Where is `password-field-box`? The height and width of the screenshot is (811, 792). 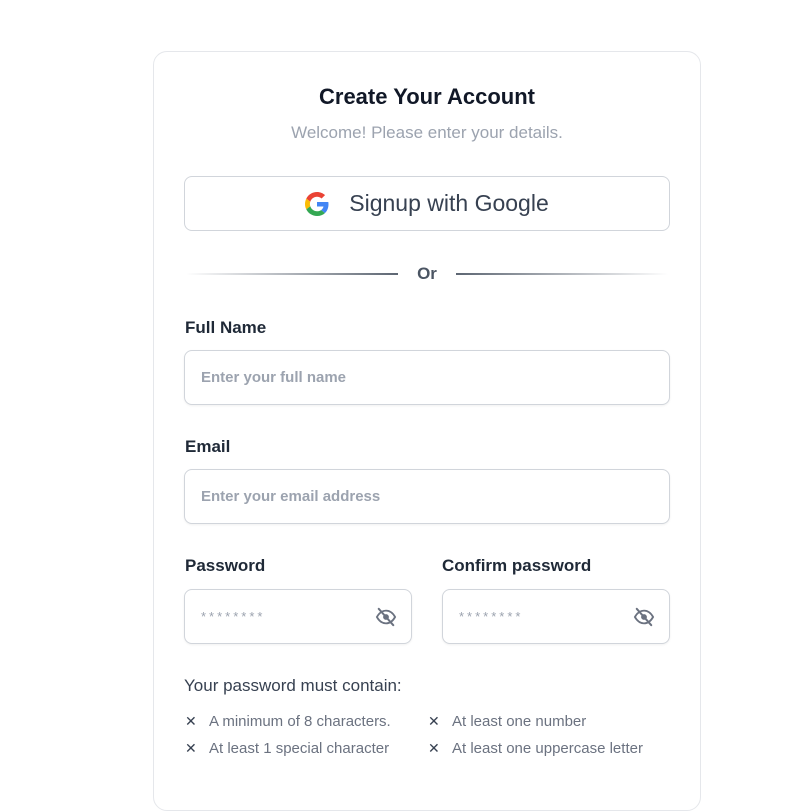 password-field-box is located at coordinates (298, 616).